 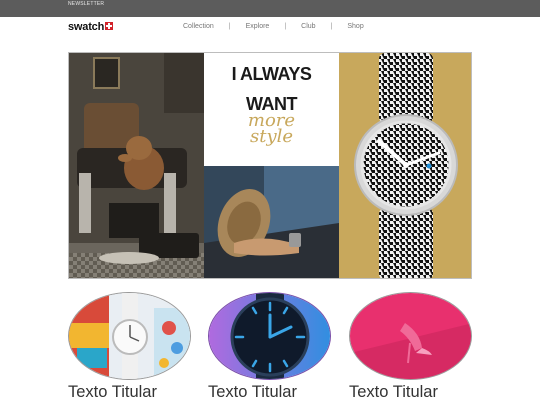 What do you see at coordinates (136, 165) in the screenshot?
I see `barber-chair-dog-image` at bounding box center [136, 165].